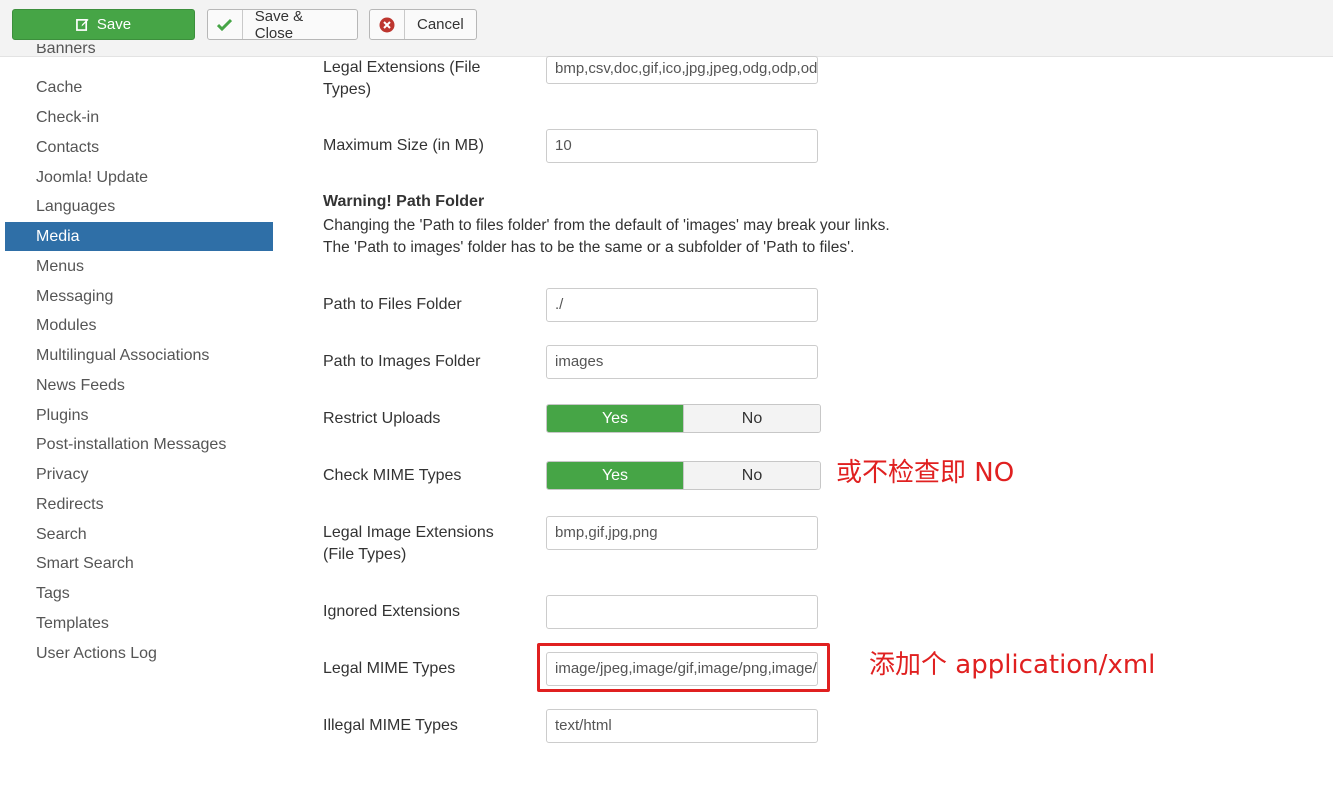 This screenshot has height=791, width=1333. I want to click on restrict-uploads-no: No, so click(752, 418).